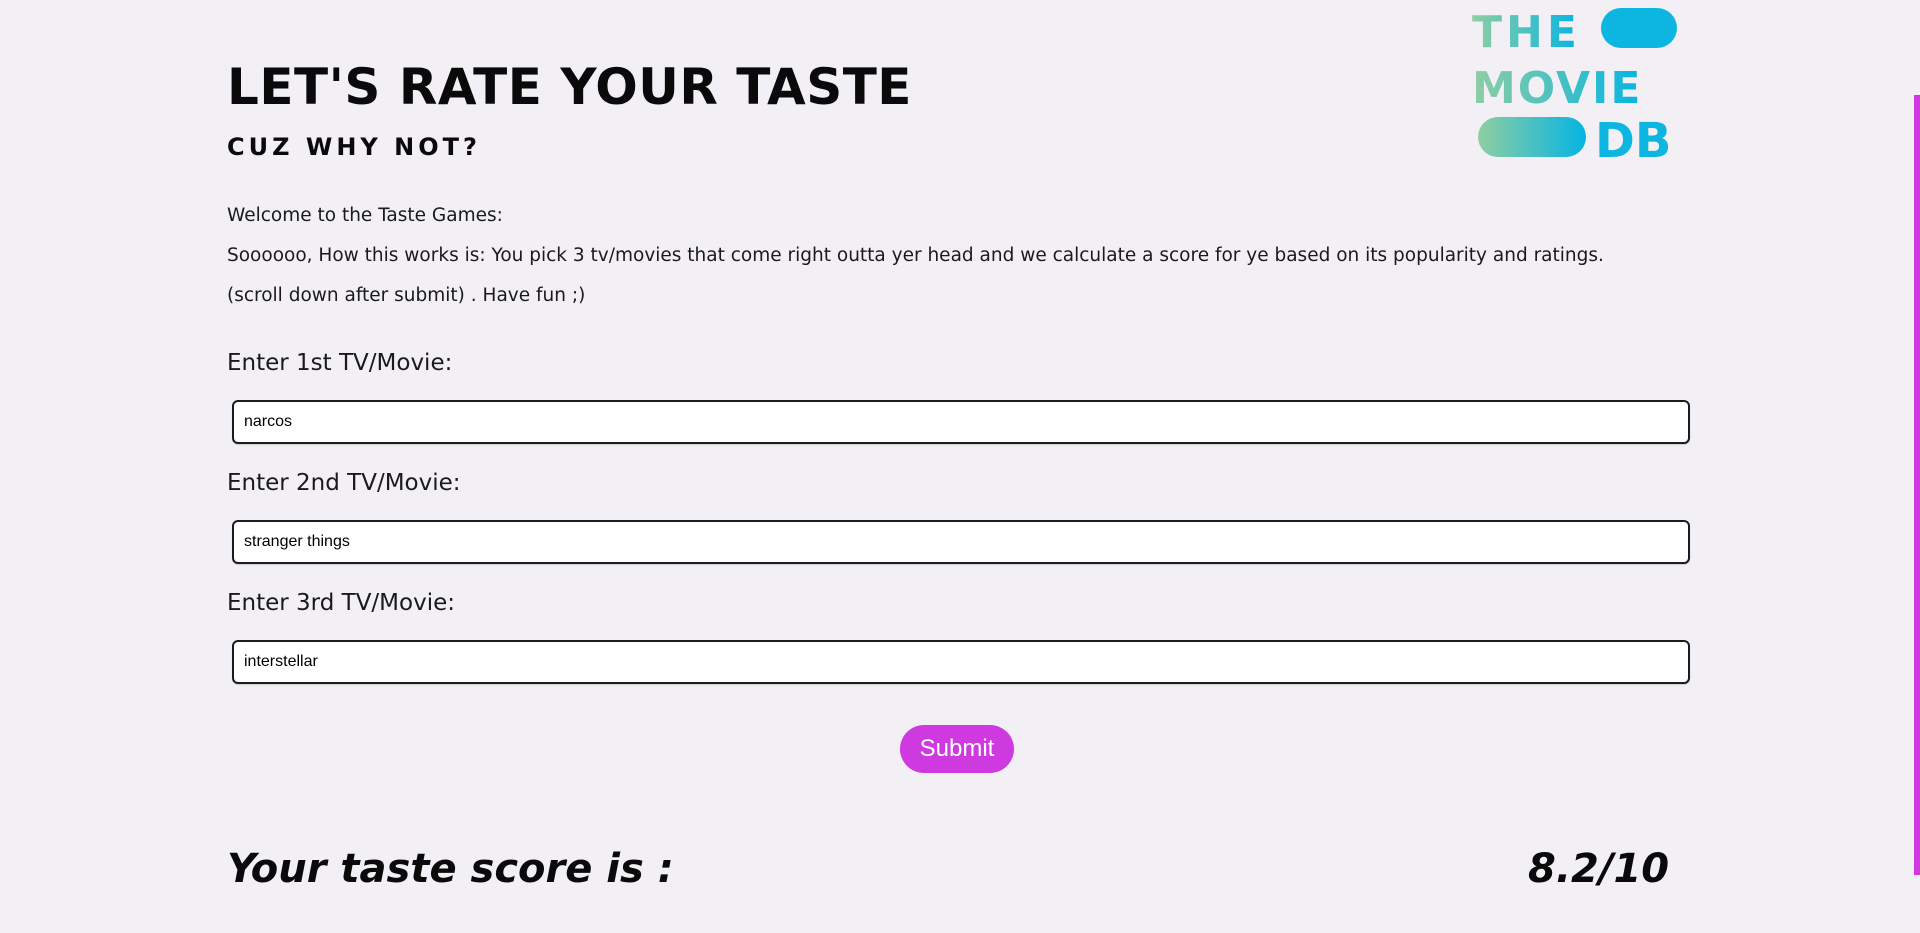 The height and width of the screenshot is (933, 1920). What do you see at coordinates (354, 147) in the screenshot?
I see `page-subtitle: CUZ WHY NOT?` at bounding box center [354, 147].